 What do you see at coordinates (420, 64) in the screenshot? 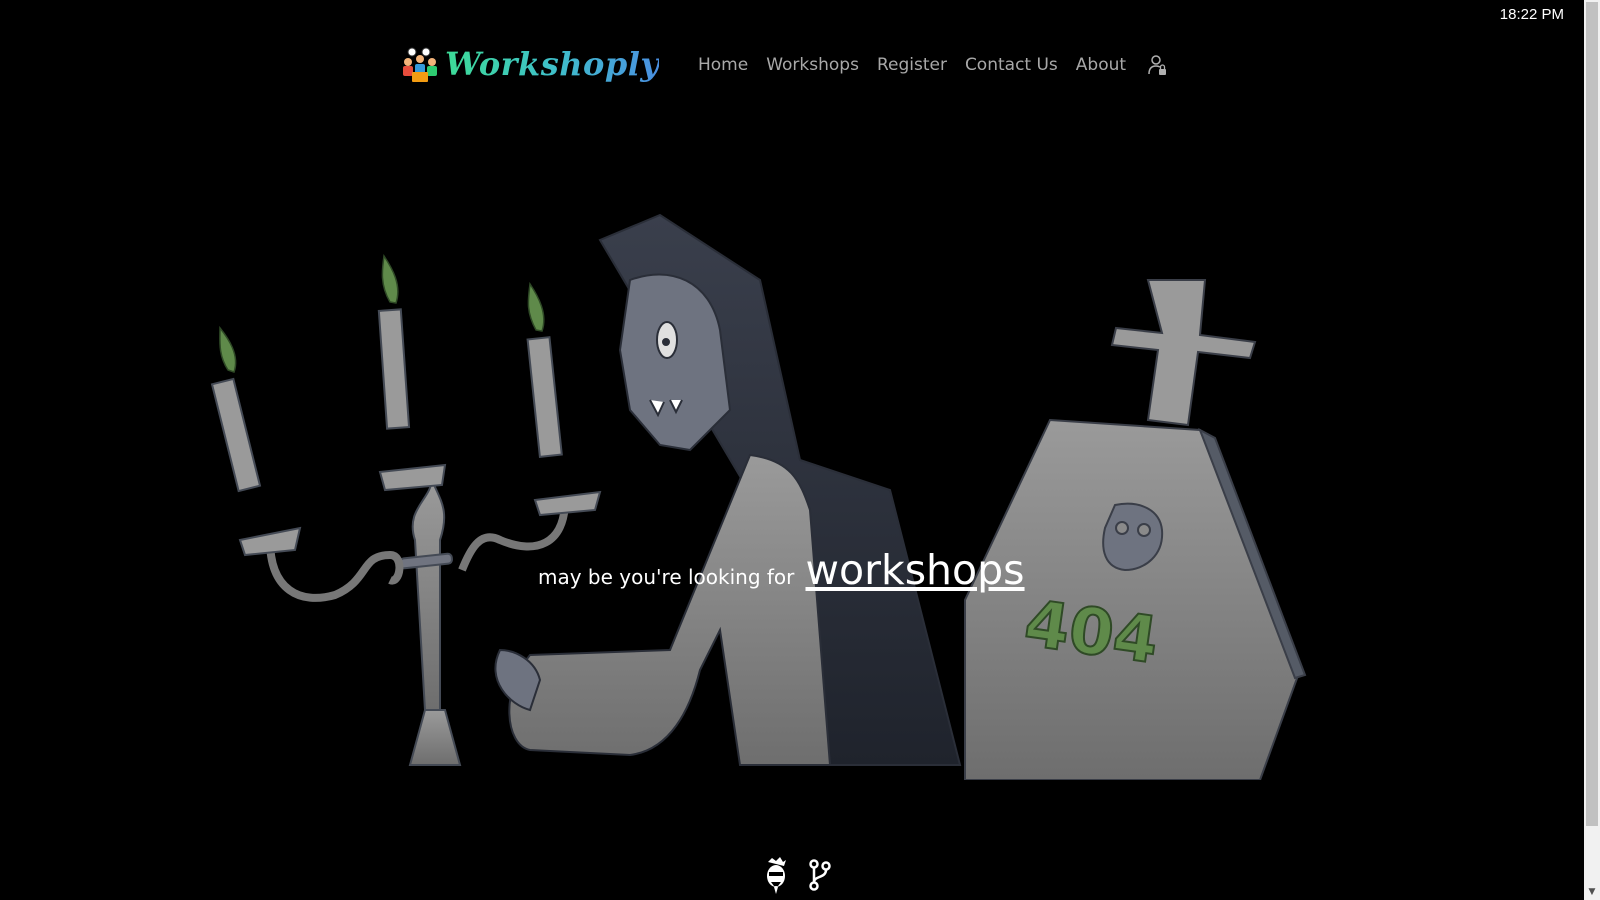
I see `brand-logo-icon` at bounding box center [420, 64].